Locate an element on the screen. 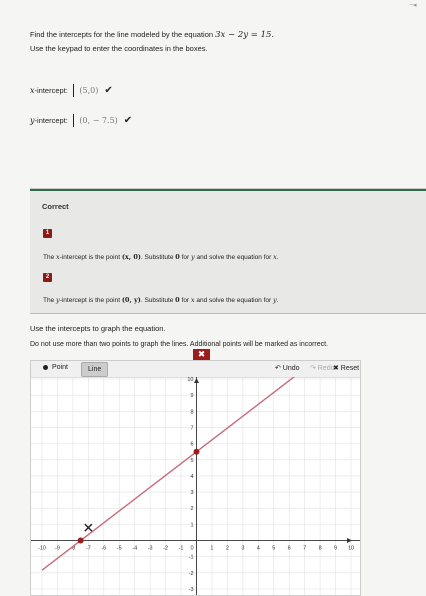 The width and height of the screenshot is (426, 596). undo-button: ↶ Undo is located at coordinates (287, 368).